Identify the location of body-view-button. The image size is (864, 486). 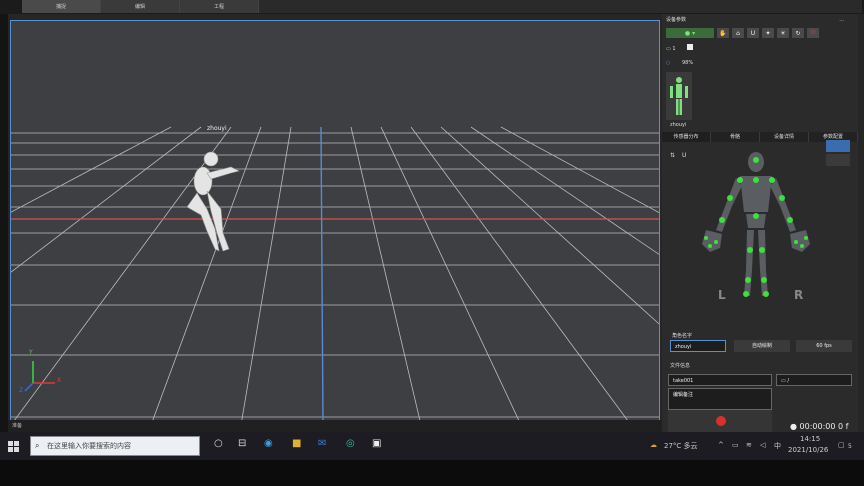
(838, 146).